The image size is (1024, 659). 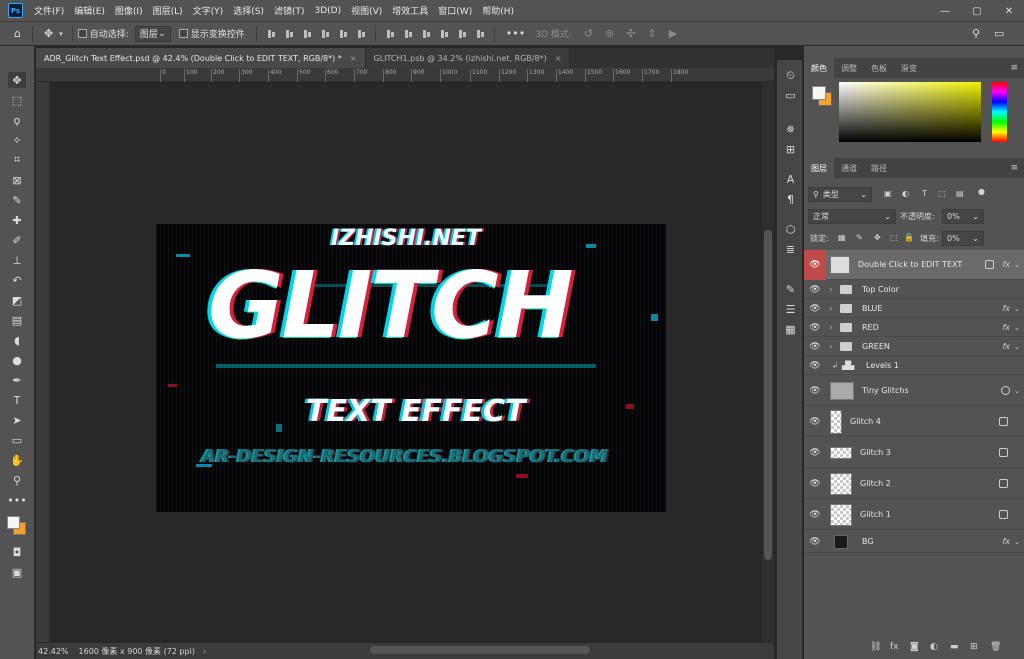 I want to click on lasso-tool-icon: ϙ, so click(x=17, y=120).